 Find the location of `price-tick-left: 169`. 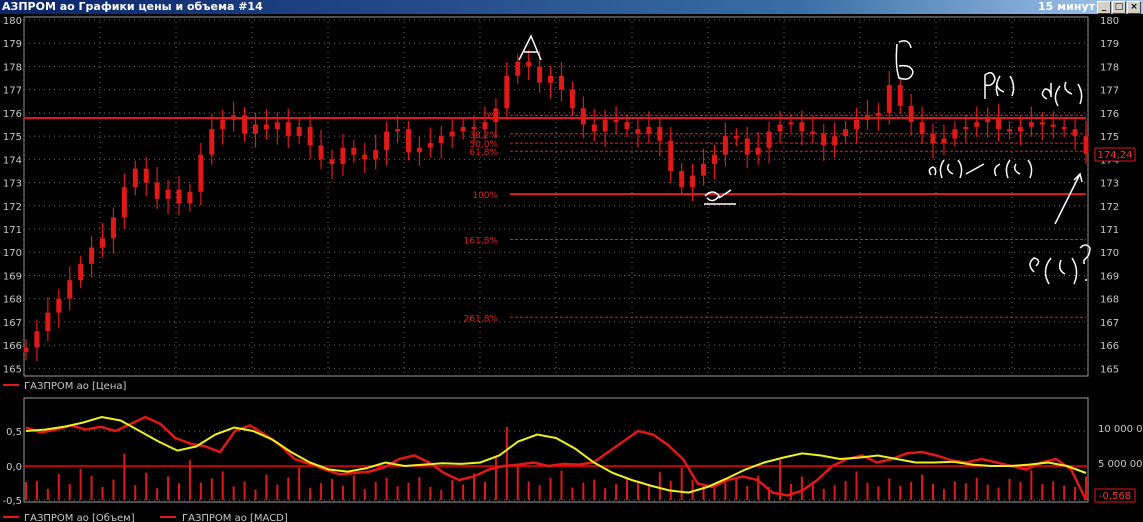

price-tick-left: 169 is located at coordinates (12, 276).